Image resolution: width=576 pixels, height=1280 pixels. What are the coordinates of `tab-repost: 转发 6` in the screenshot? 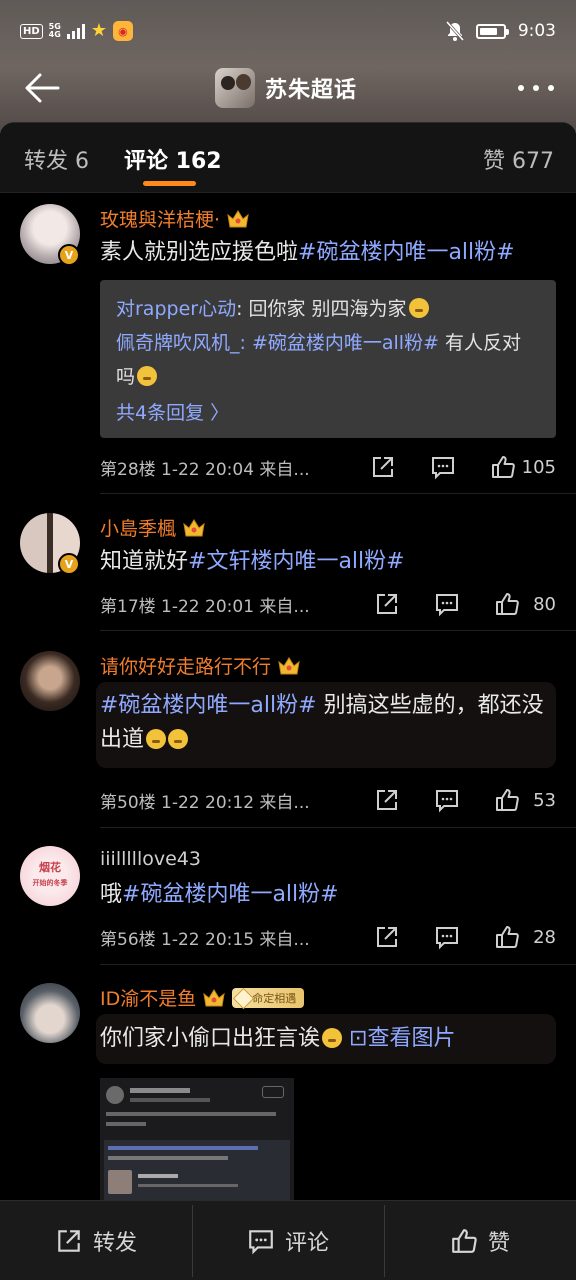 It's located at (56, 159).